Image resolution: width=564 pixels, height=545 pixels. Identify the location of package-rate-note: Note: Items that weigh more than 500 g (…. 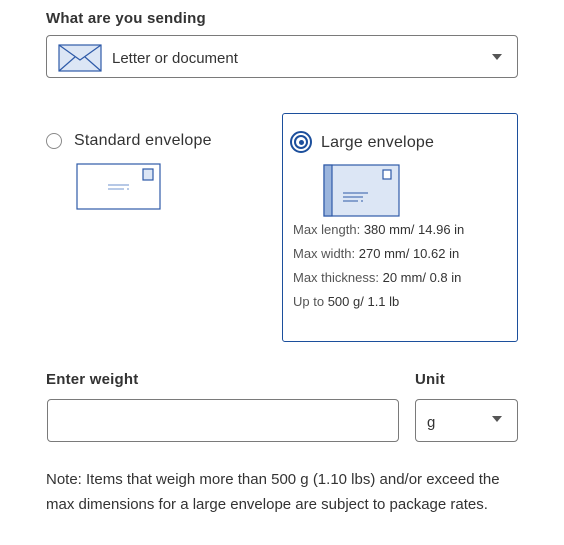
(273, 492).